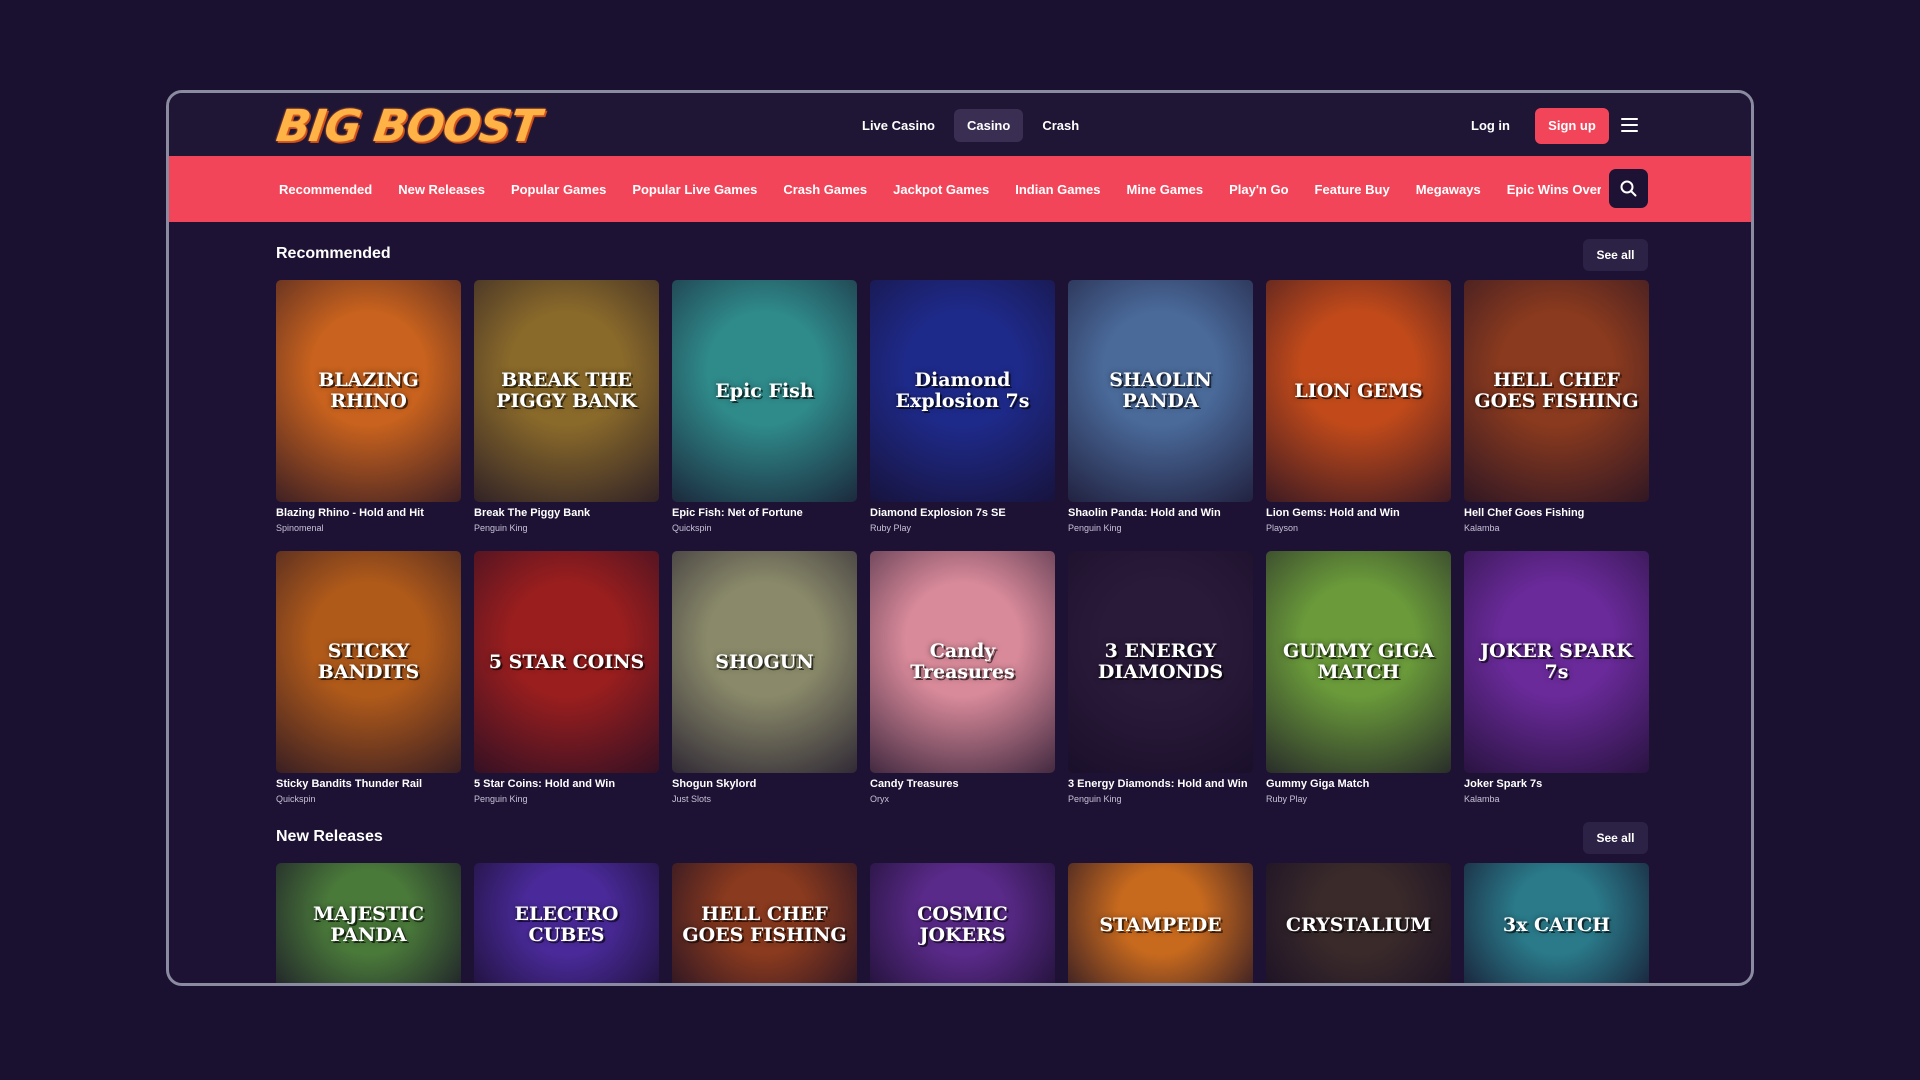 This screenshot has height=1080, width=1920. What do you see at coordinates (764, 513) in the screenshot?
I see `game-title: Epic Fish: Net of Fortune` at bounding box center [764, 513].